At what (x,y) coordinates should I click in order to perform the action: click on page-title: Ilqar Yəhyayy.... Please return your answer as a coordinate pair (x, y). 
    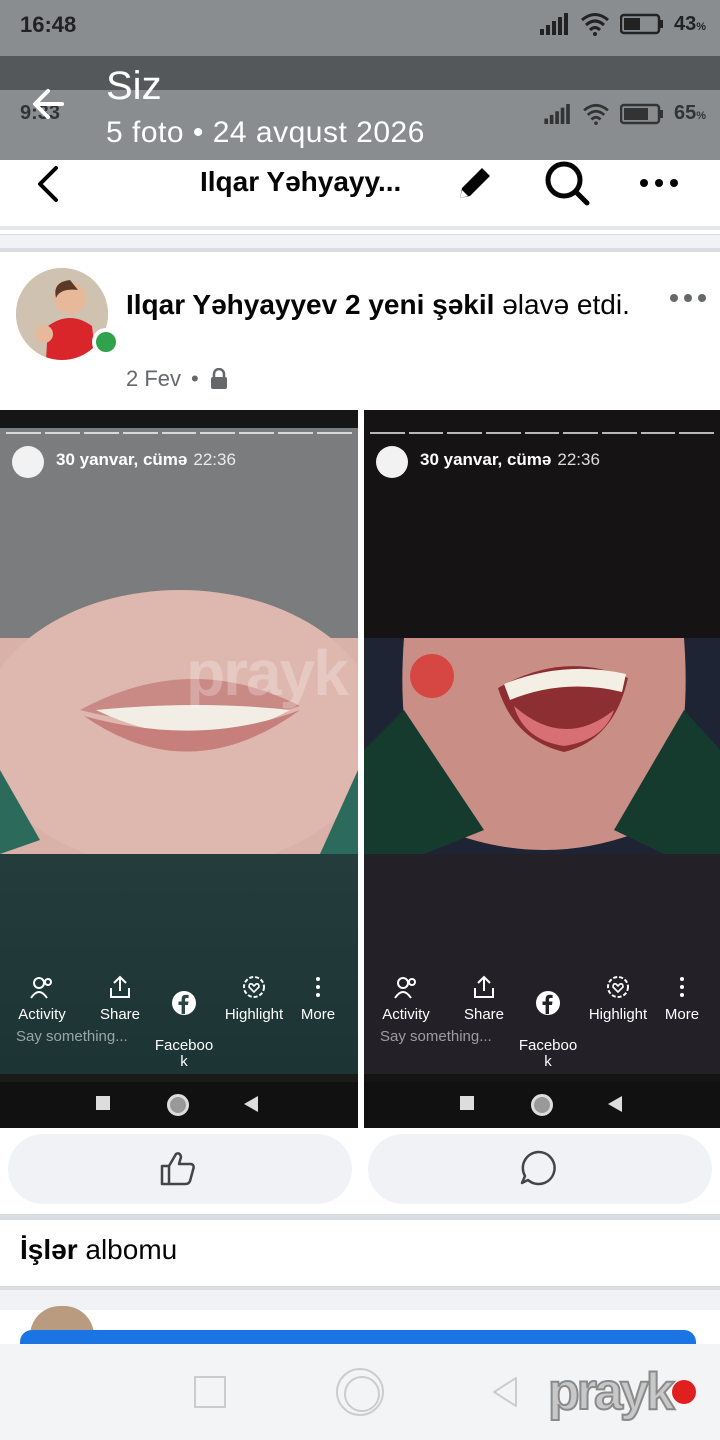
    Looking at the image, I should click on (301, 181).